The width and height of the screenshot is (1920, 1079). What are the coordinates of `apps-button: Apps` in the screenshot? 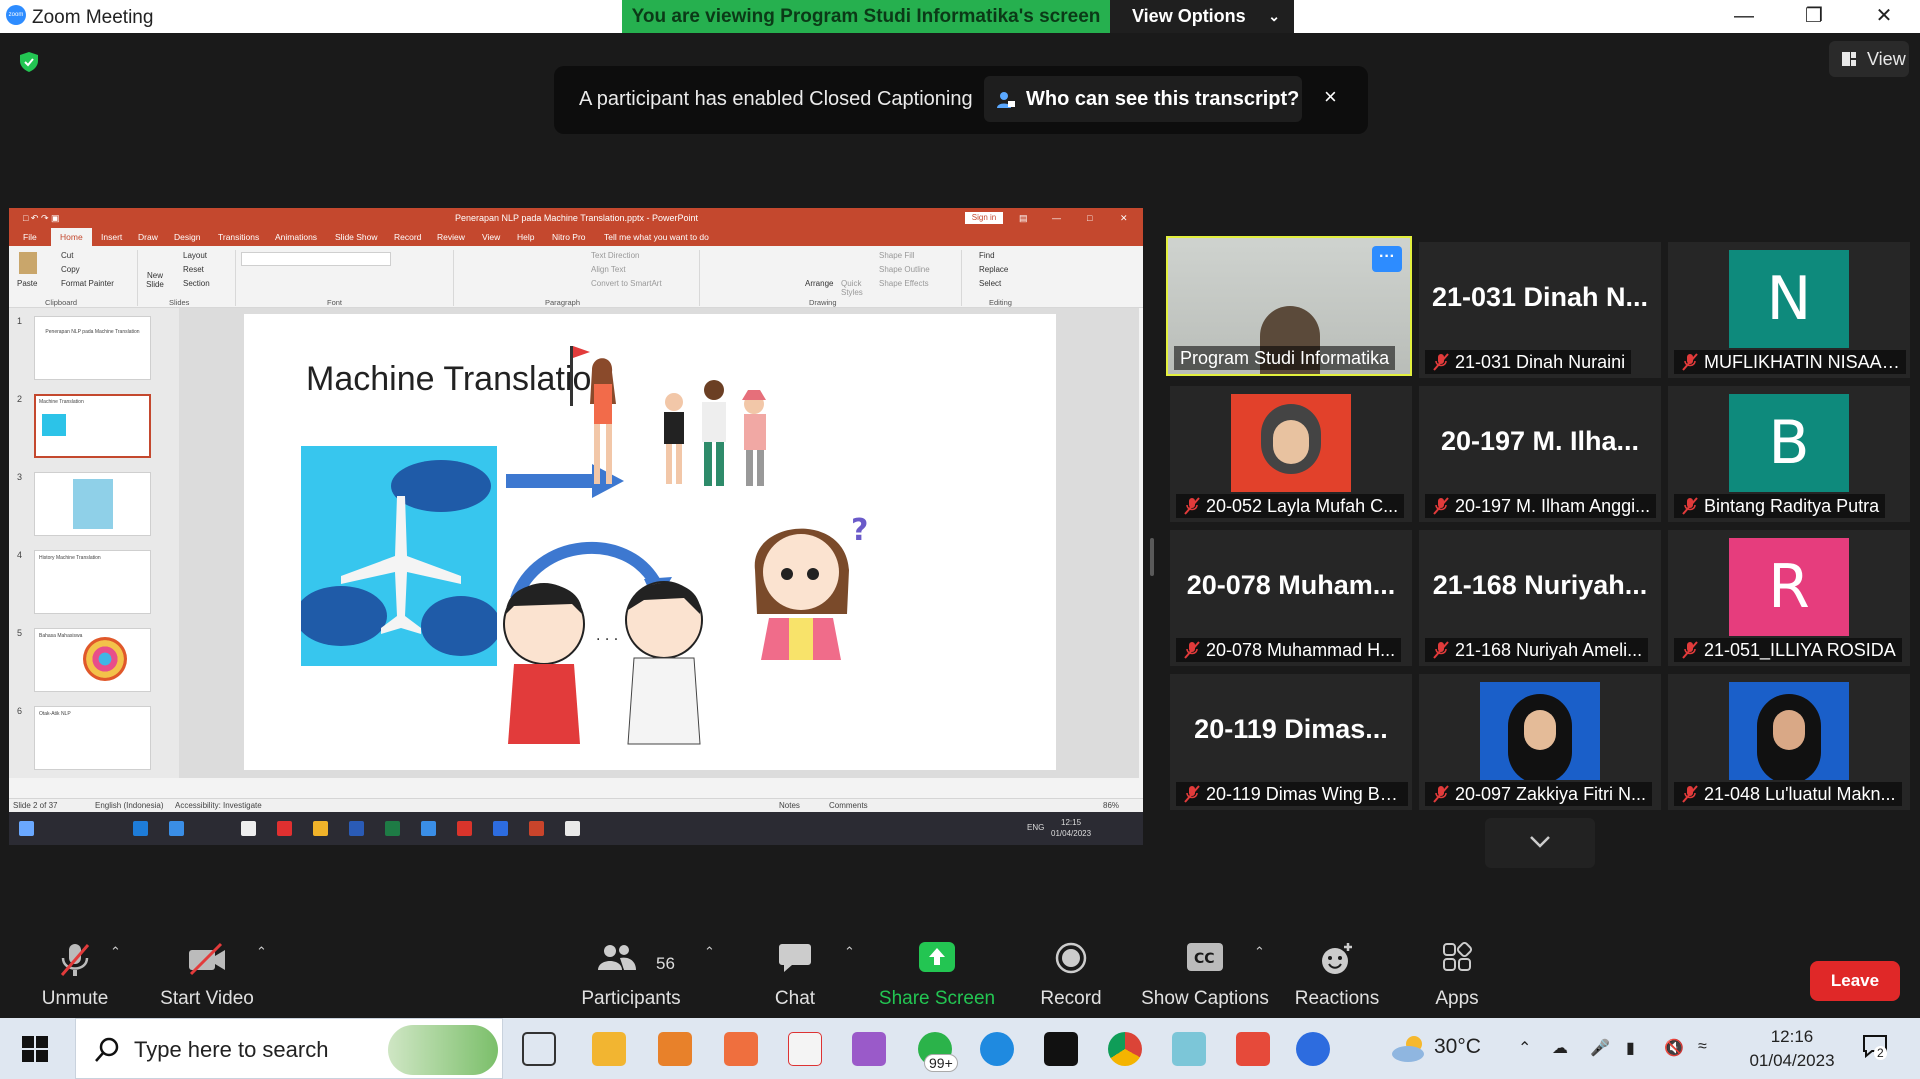 It's located at (1457, 968).